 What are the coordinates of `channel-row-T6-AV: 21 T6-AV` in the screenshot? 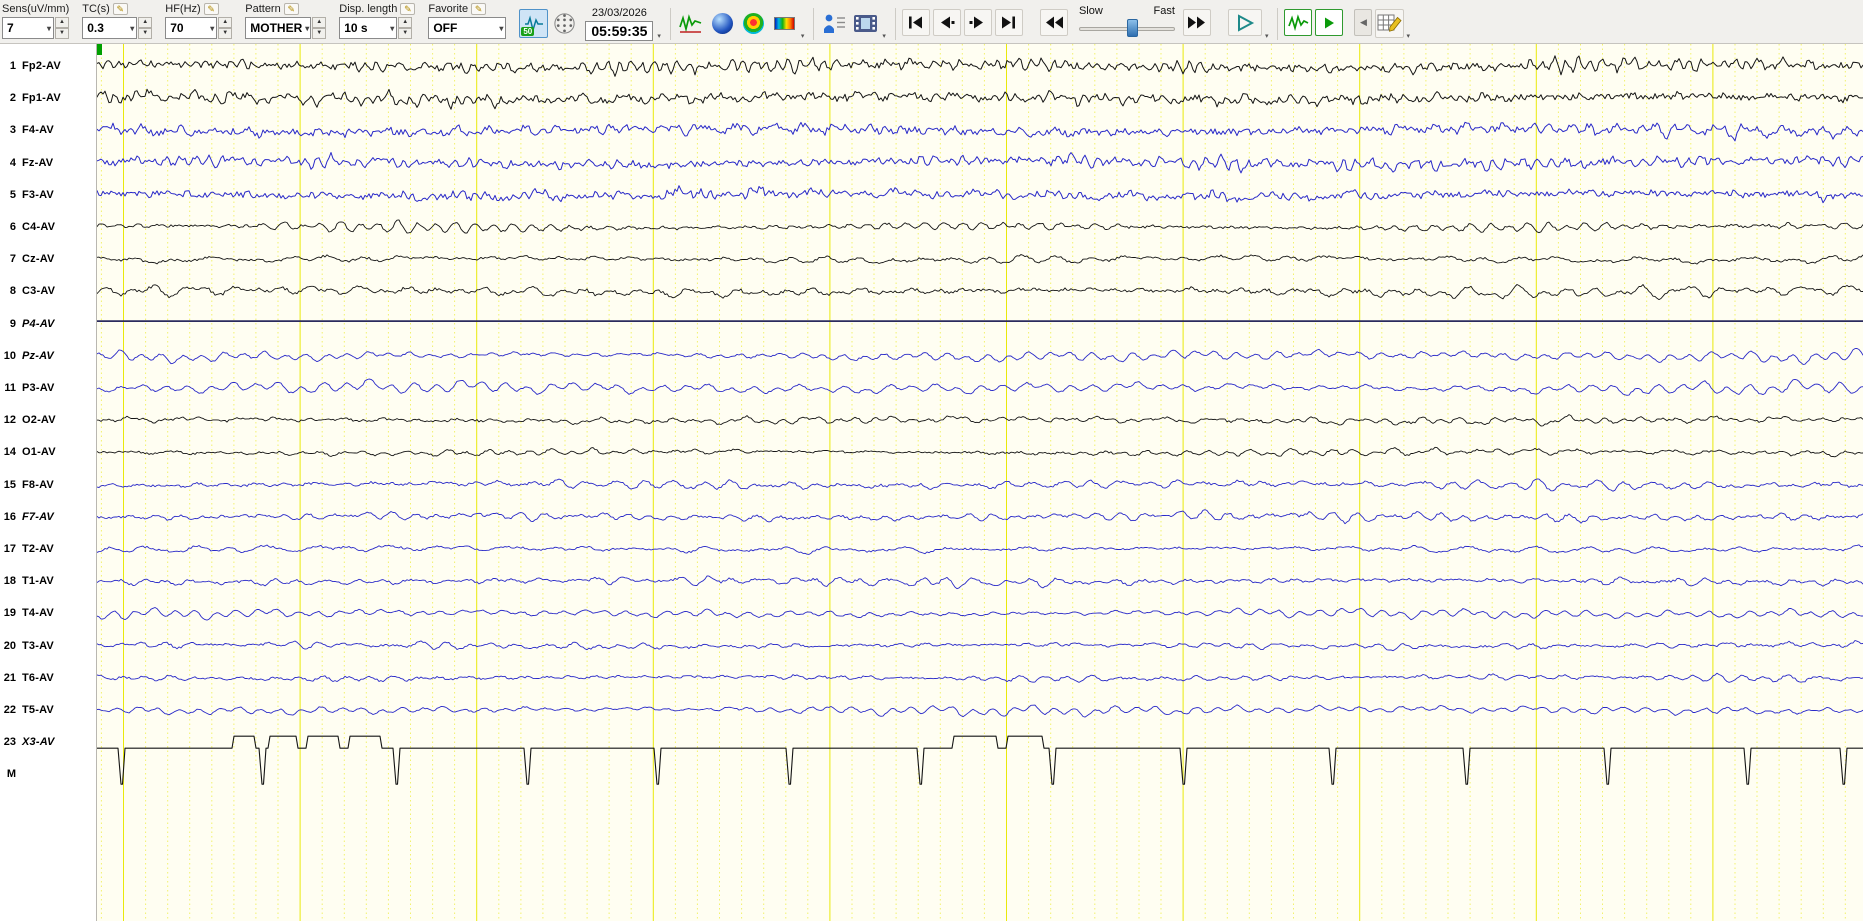 It's located at (48, 678).